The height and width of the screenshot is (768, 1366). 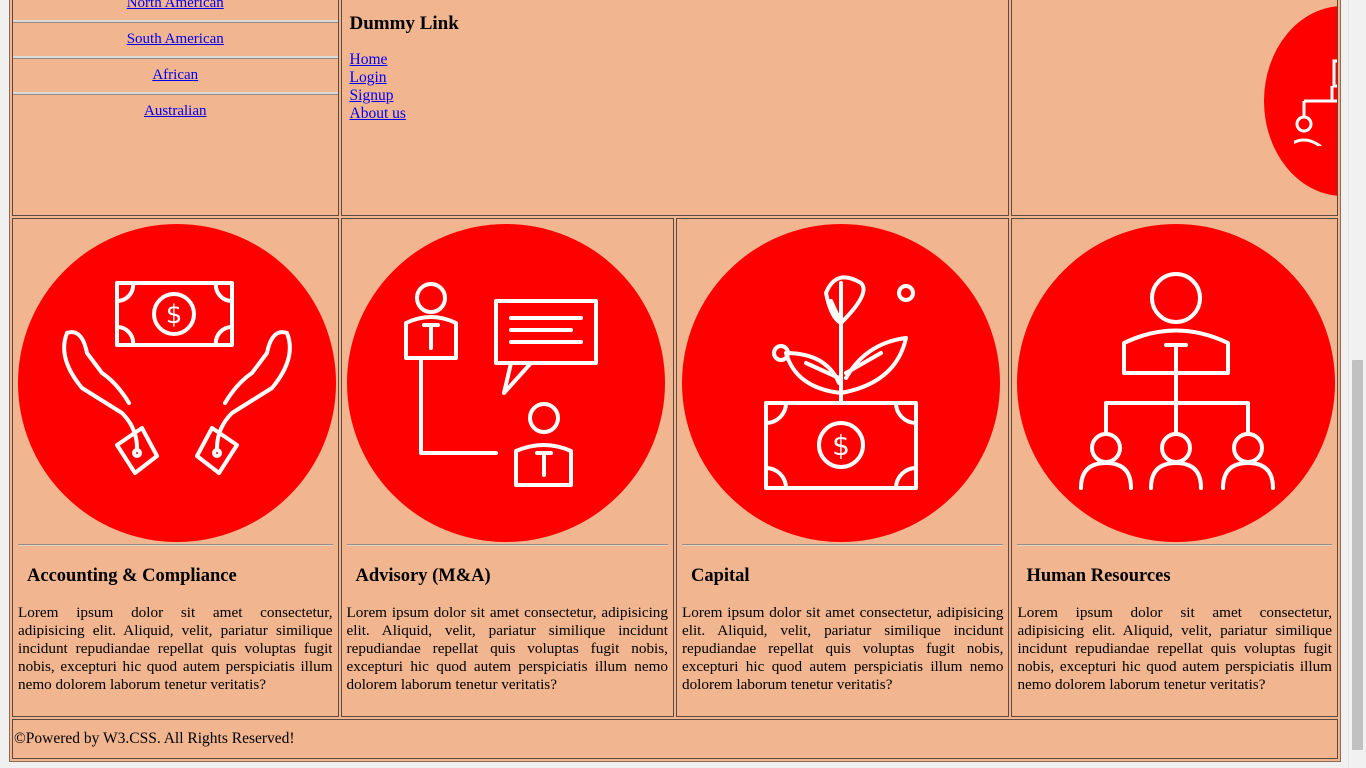 I want to click on region-link: Australian, so click(x=175, y=111).